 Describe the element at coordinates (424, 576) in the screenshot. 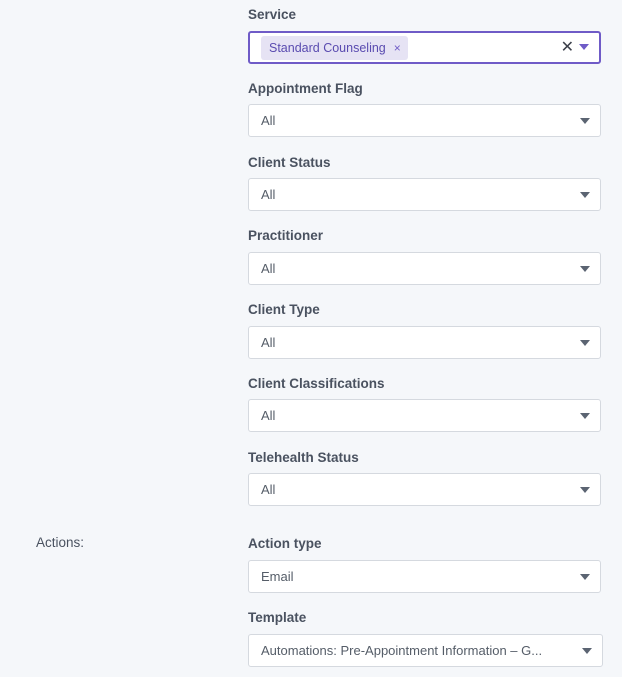

I see `action-type-select: Email` at that location.